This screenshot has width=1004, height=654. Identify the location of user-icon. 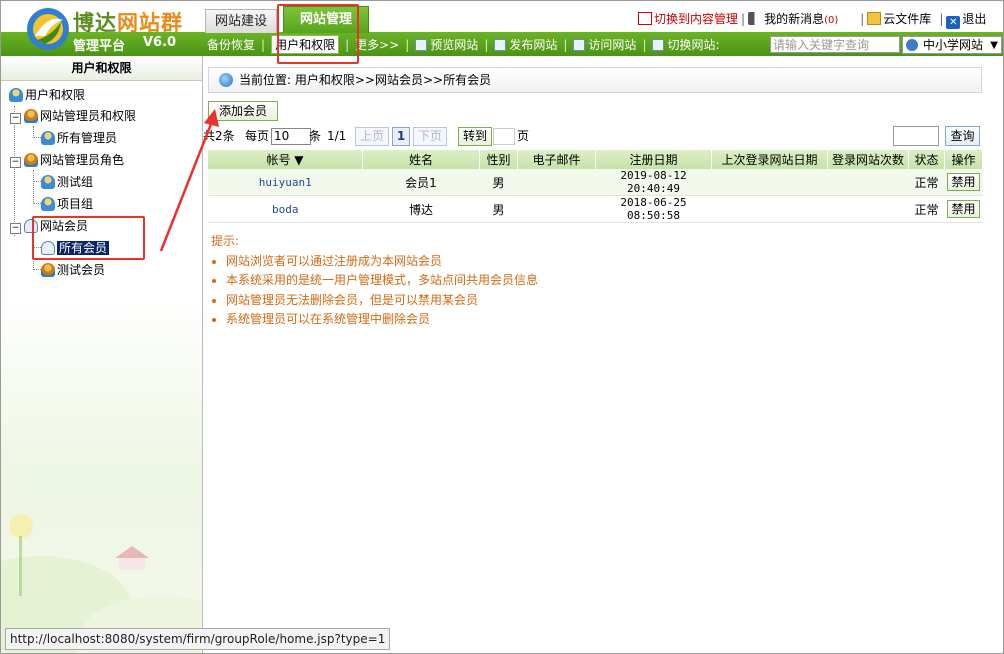
(48, 138).